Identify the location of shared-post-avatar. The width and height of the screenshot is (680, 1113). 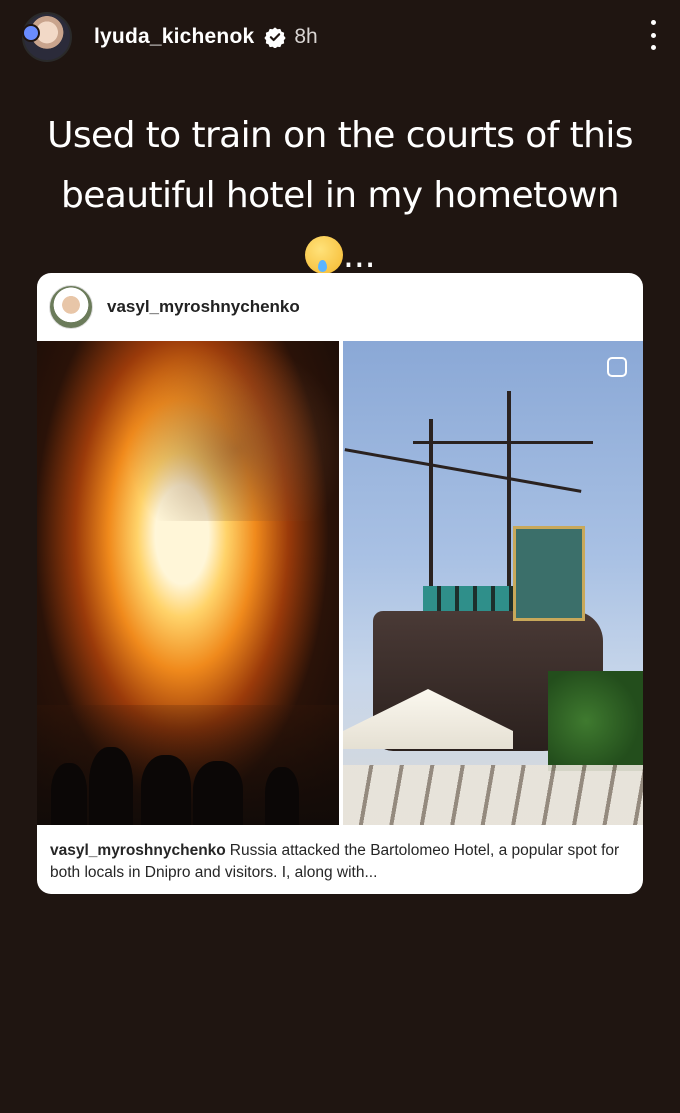
(71, 307).